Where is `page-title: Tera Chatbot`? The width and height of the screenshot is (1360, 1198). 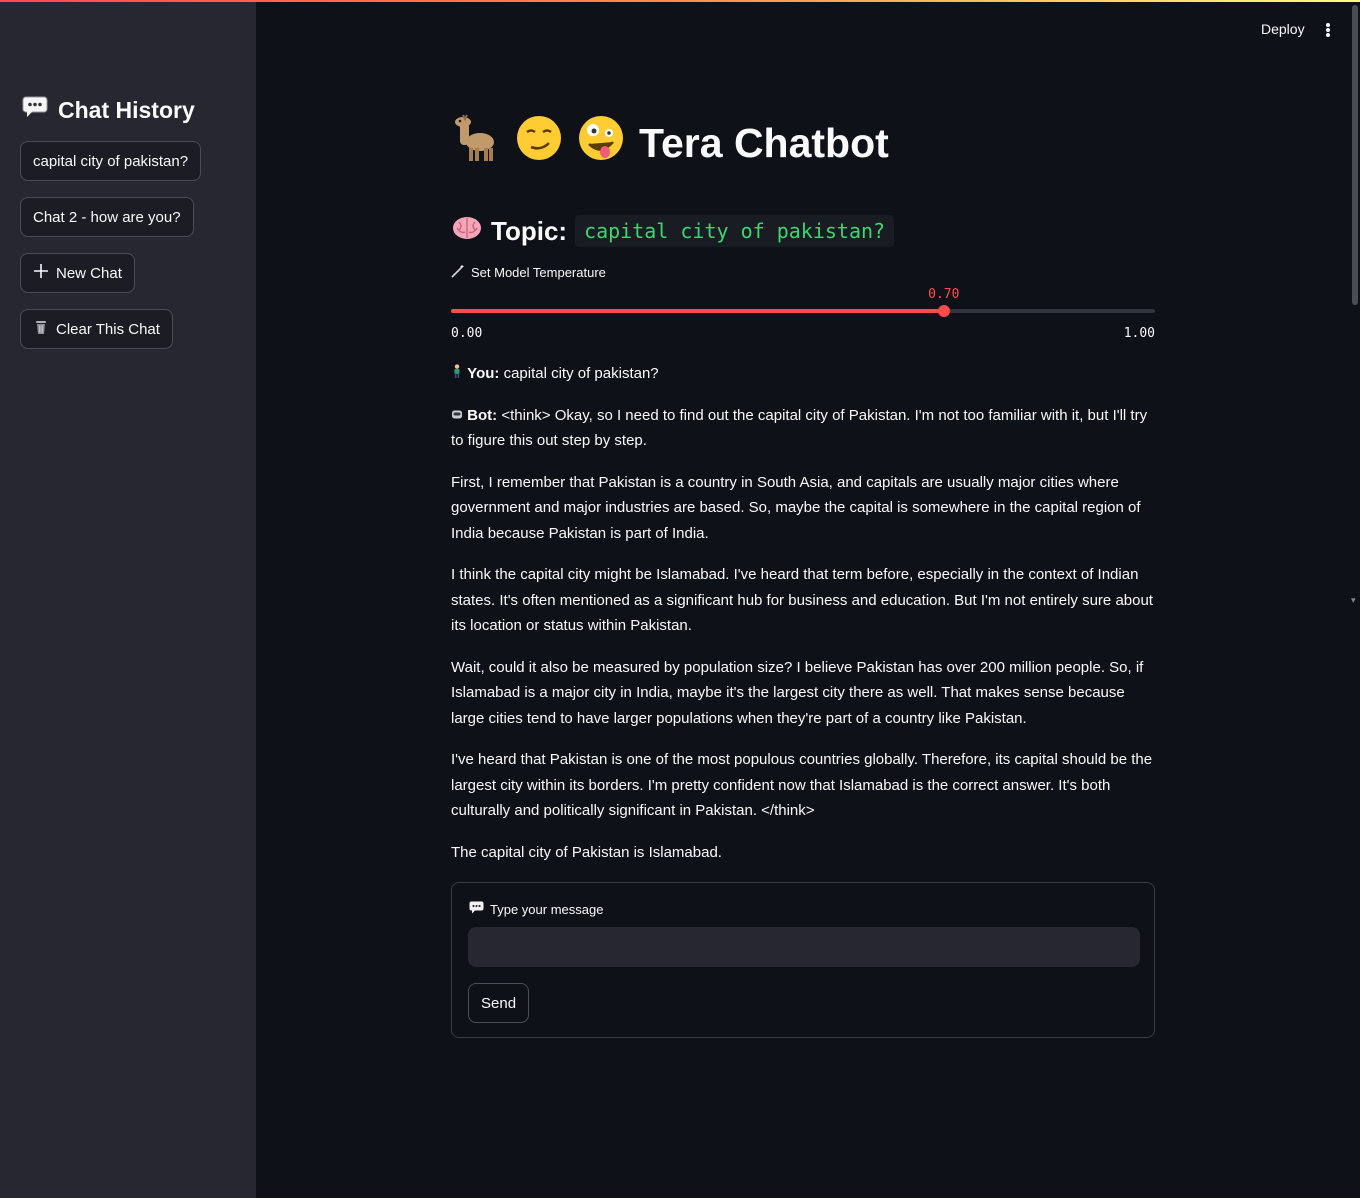 page-title: Tera Chatbot is located at coordinates (670, 143).